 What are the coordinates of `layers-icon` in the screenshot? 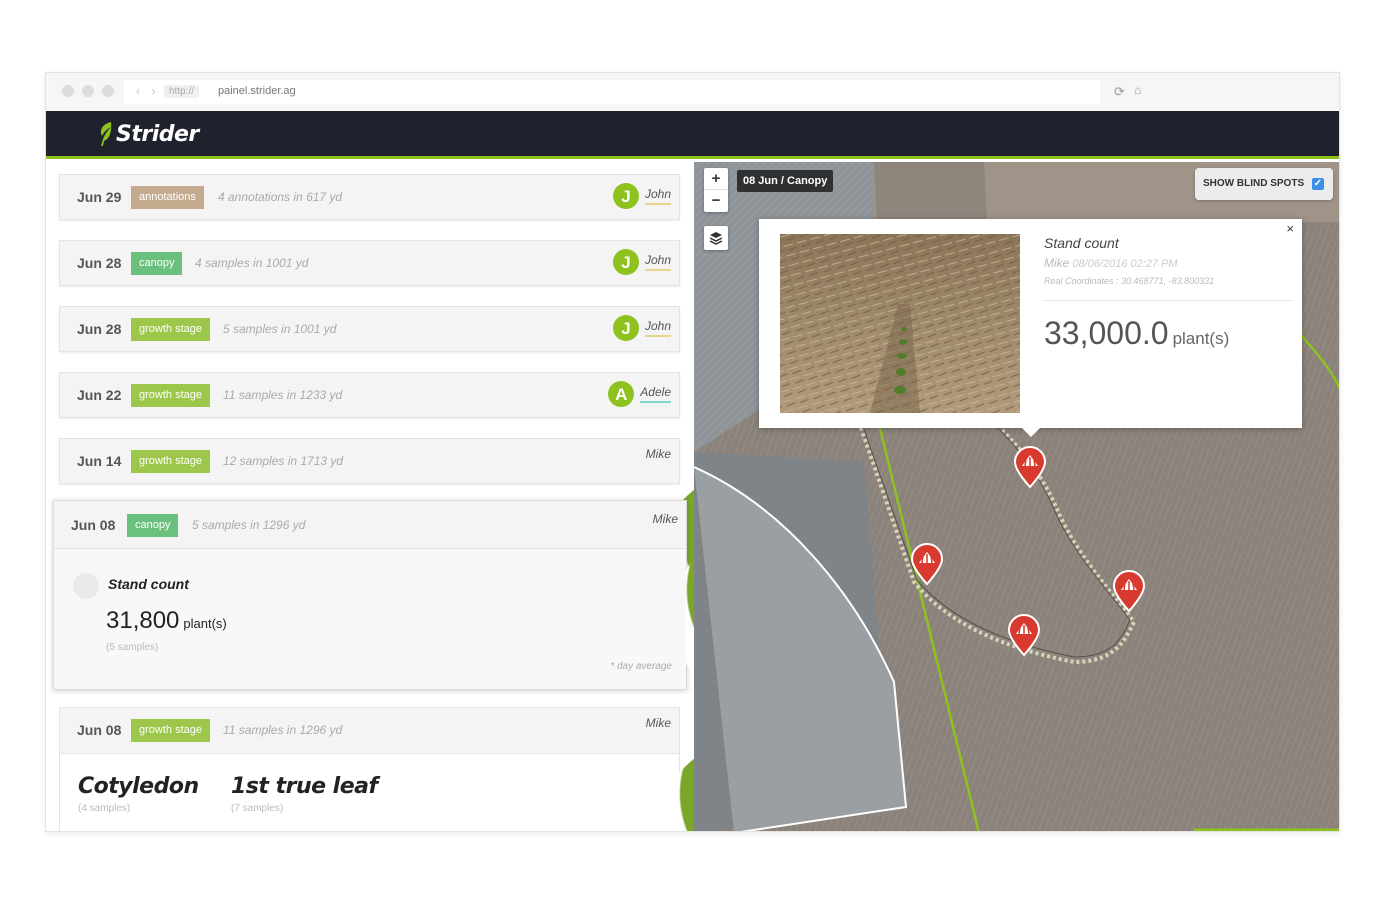 It's located at (716, 238).